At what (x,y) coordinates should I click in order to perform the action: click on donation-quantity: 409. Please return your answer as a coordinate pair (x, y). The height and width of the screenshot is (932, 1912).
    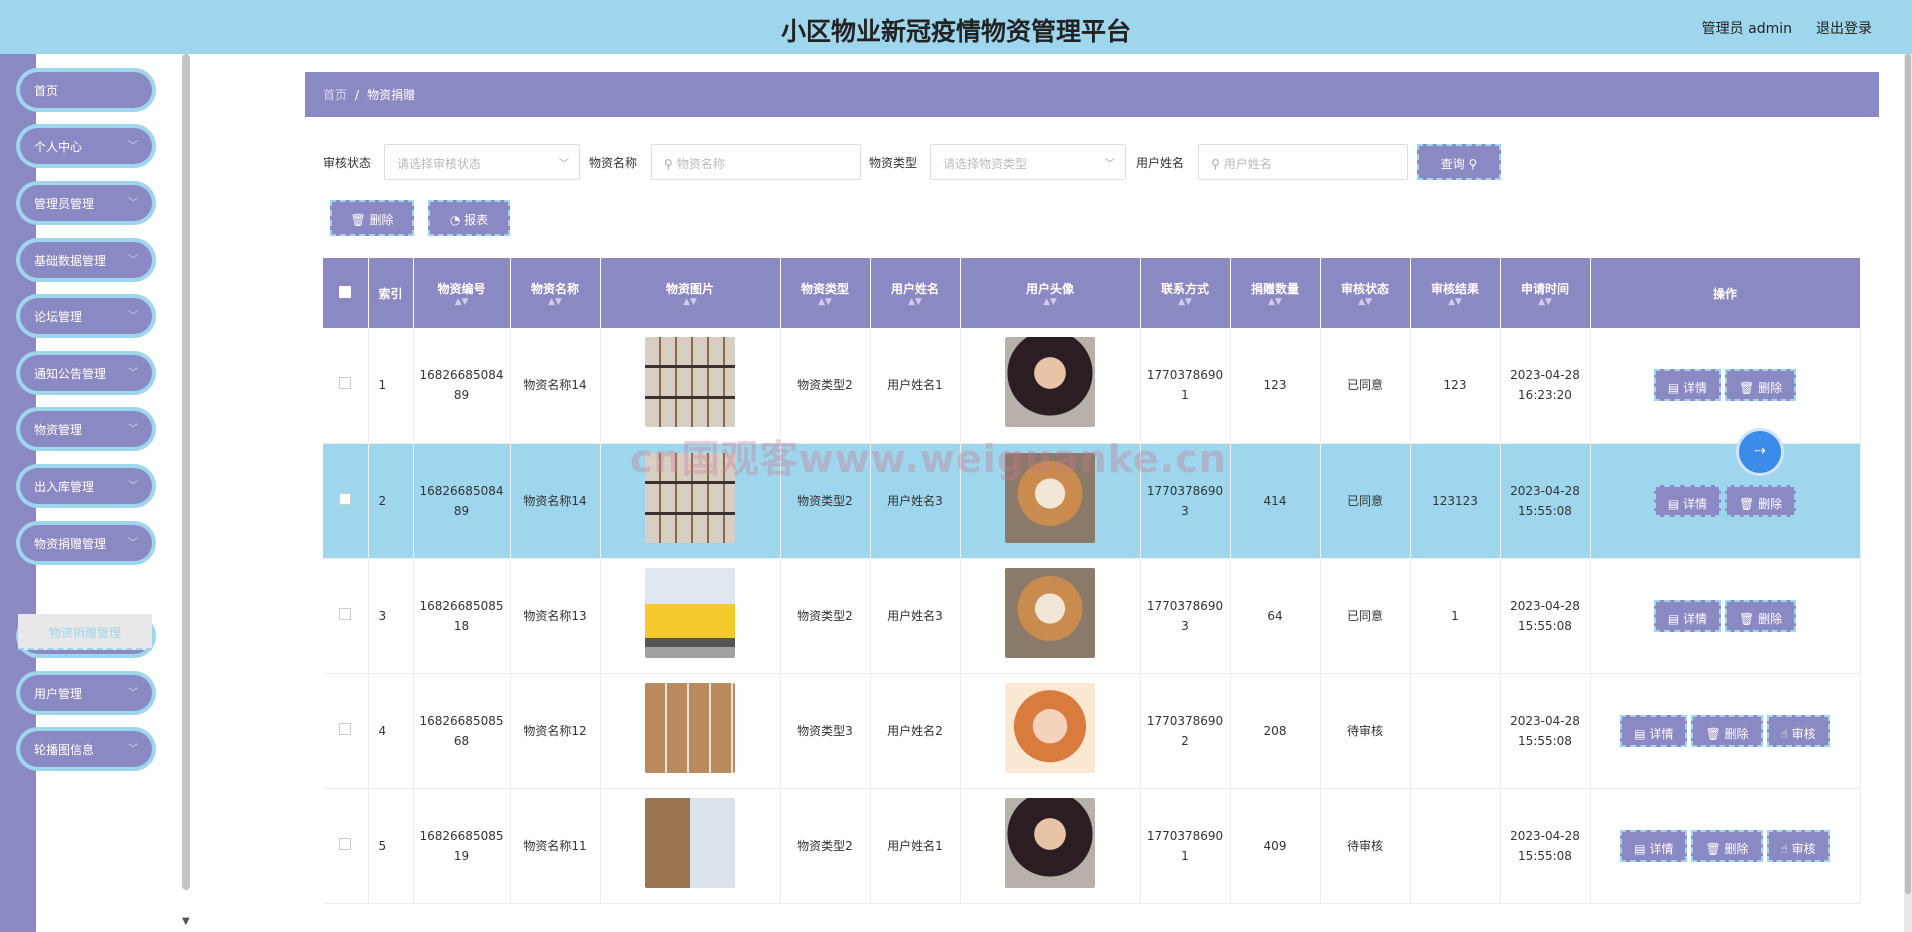
    Looking at the image, I should click on (1275, 846).